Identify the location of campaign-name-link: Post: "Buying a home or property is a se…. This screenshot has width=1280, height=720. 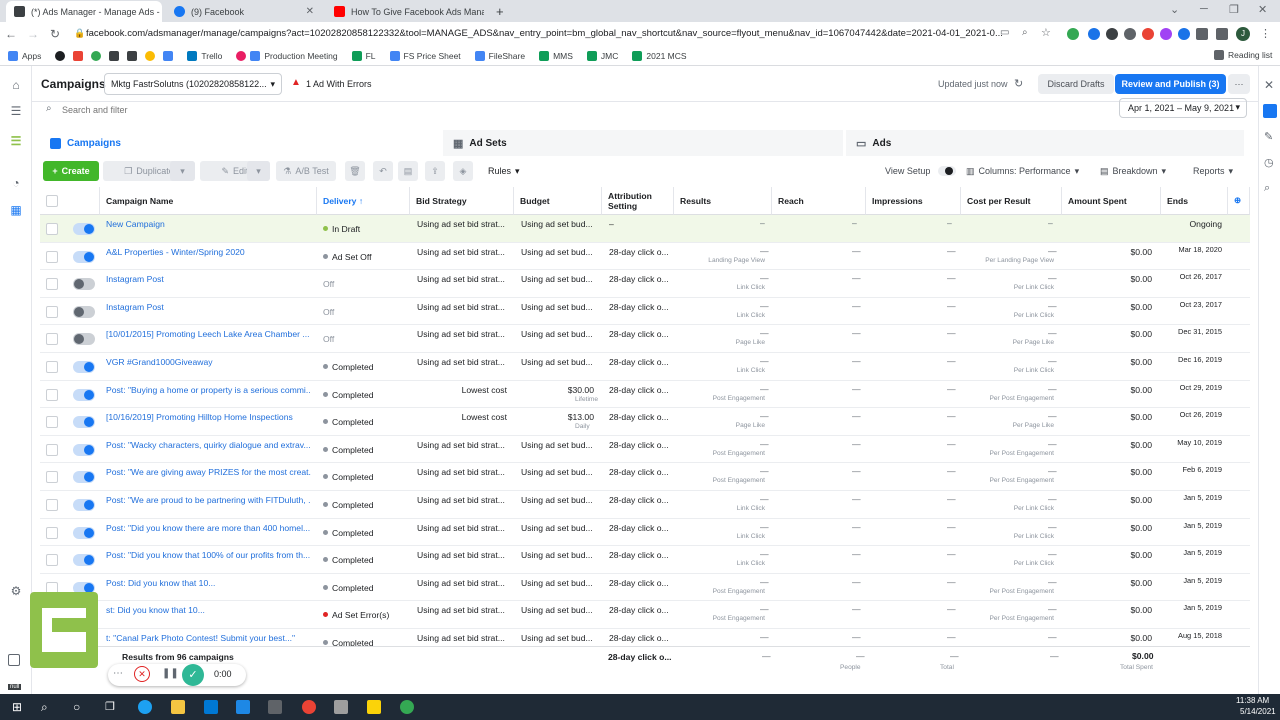
(208, 397).